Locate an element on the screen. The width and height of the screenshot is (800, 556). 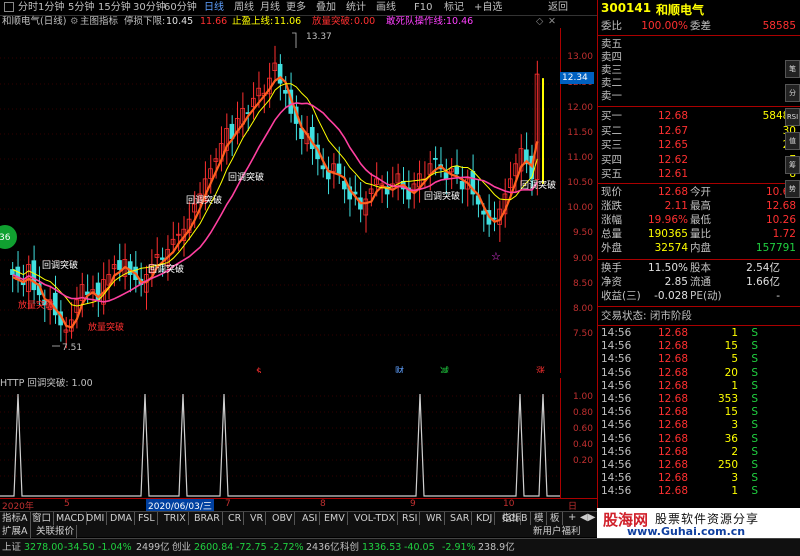
sub-tick: 1.00 is located at coordinates (582, 397).